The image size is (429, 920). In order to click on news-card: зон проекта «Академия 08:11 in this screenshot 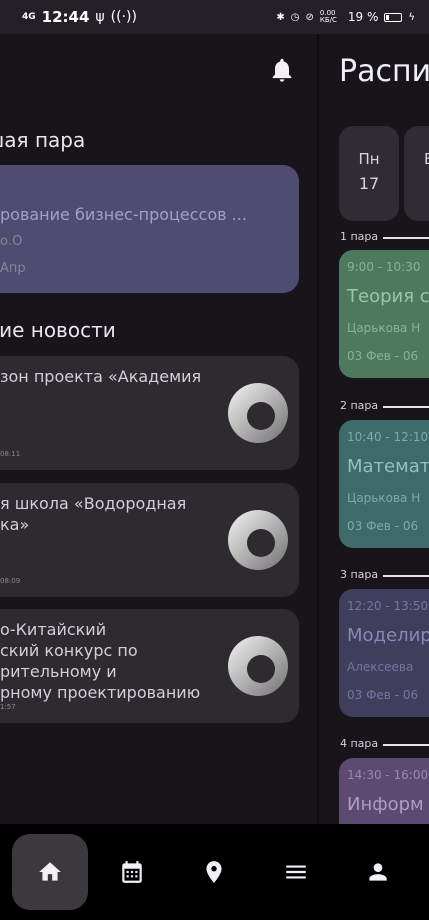, I will do `click(149, 413)`.